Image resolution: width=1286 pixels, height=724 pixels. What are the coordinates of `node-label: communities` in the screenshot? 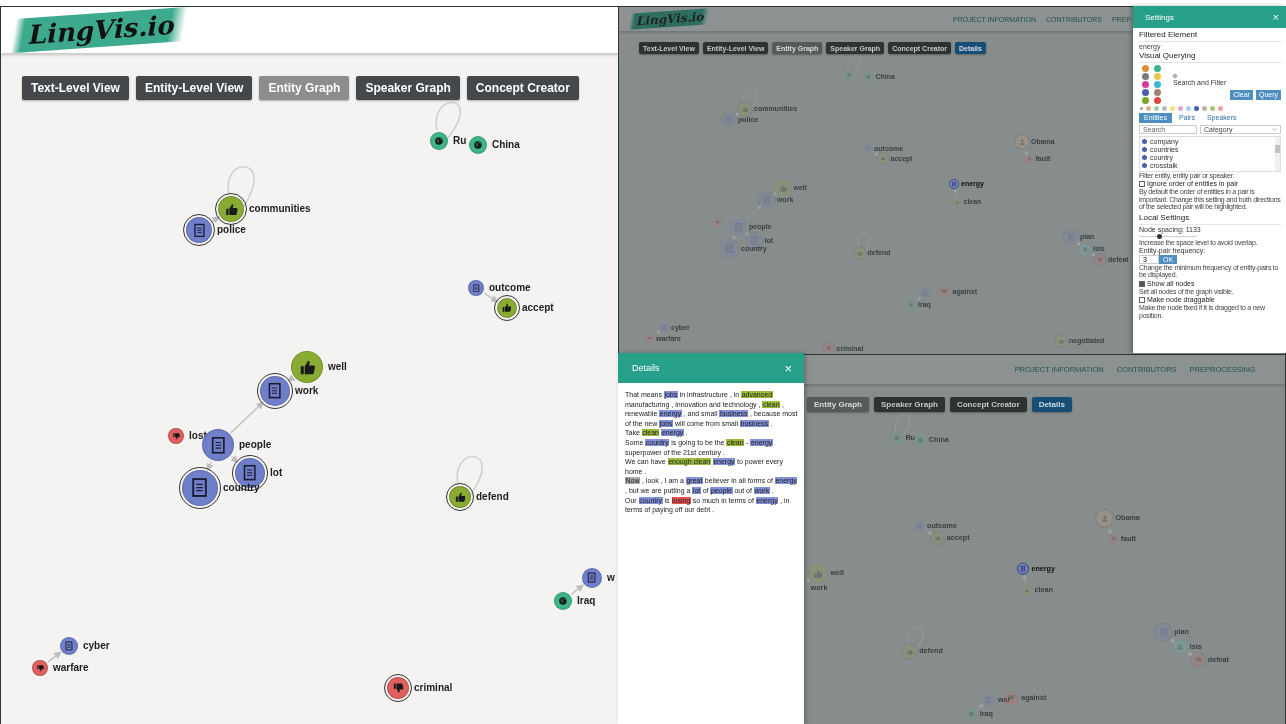 It's located at (280, 208).